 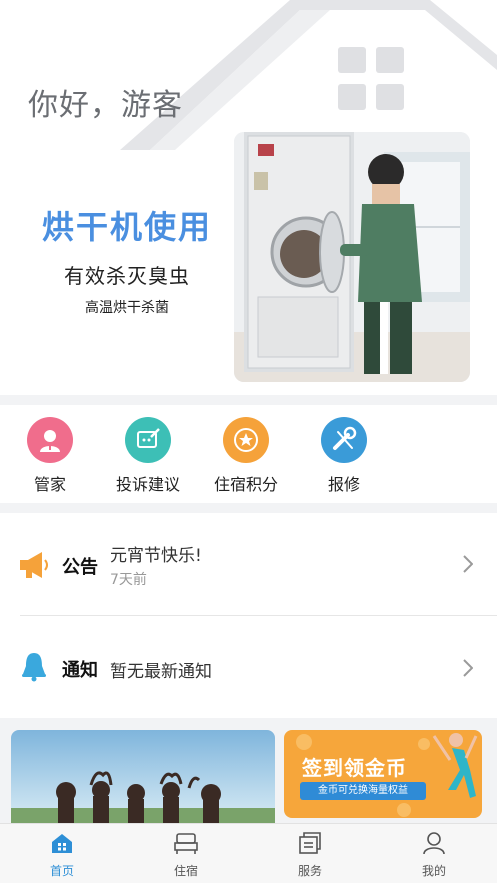 What do you see at coordinates (246, 440) in the screenshot?
I see `points-icon` at bounding box center [246, 440].